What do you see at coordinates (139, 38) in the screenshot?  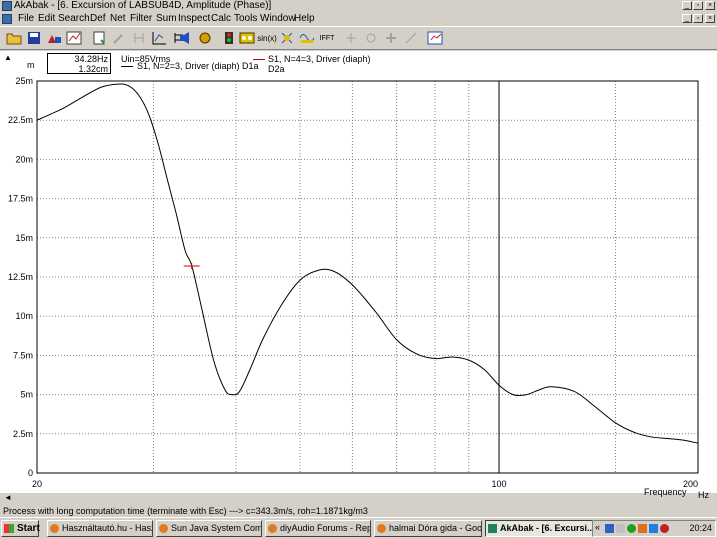 I see `fork-icon` at bounding box center [139, 38].